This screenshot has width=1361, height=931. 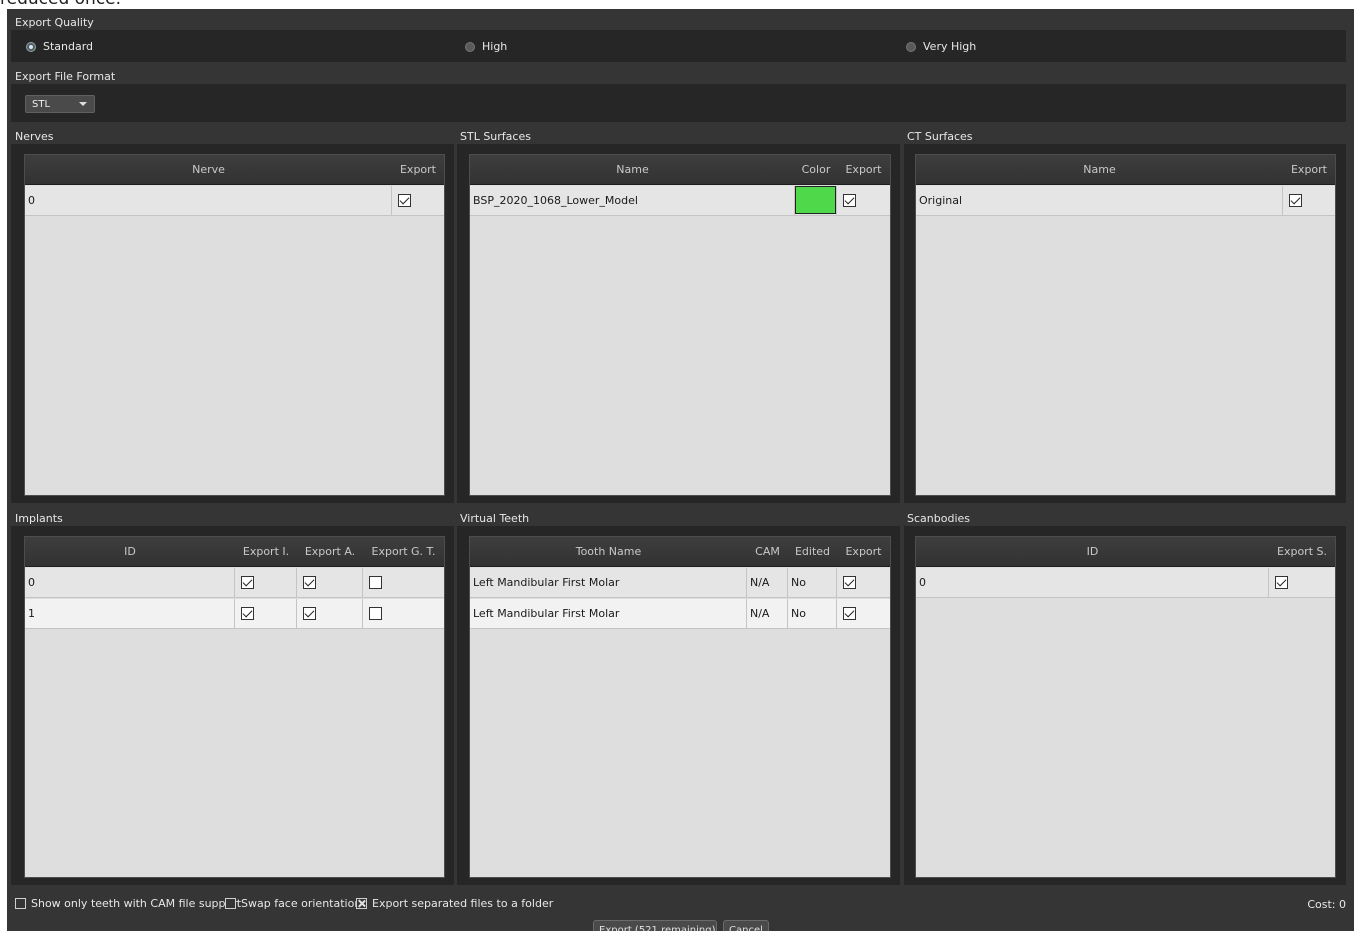 What do you see at coordinates (208, 170) in the screenshot?
I see `column-header-nerve: Nerve` at bounding box center [208, 170].